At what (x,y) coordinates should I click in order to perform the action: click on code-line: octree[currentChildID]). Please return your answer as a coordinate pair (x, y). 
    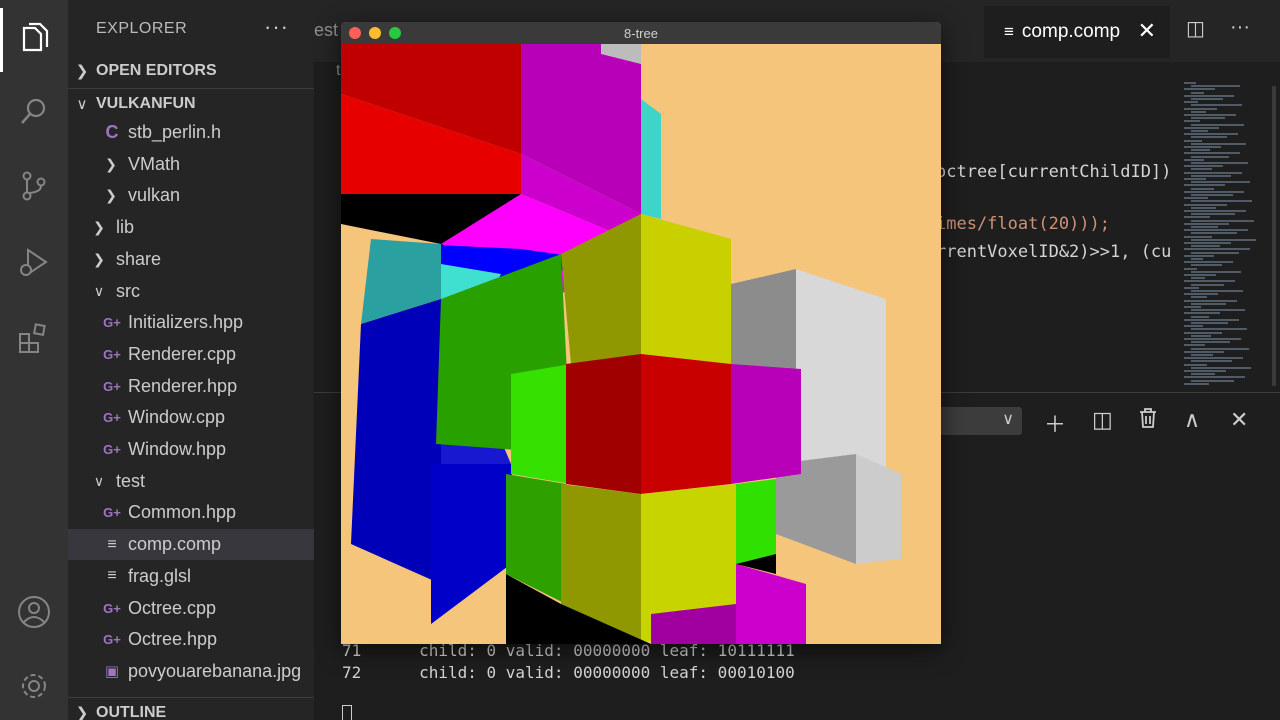
    Looking at the image, I should click on (1053, 172).